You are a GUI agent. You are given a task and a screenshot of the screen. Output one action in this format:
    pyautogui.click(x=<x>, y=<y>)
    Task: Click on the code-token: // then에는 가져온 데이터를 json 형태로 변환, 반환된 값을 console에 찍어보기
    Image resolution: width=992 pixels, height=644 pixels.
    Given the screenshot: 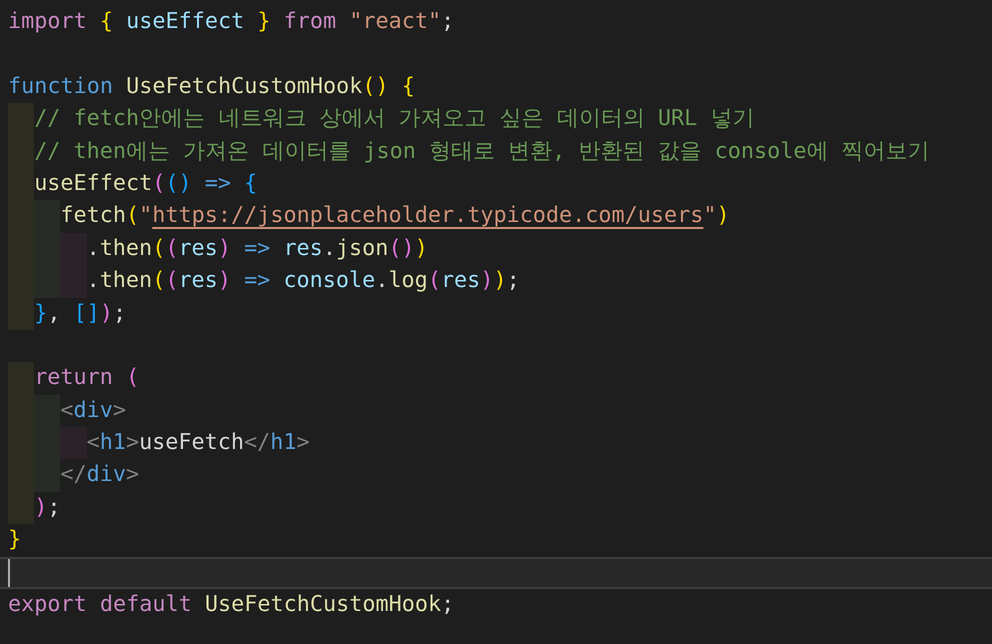 What is the action you would take?
    pyautogui.click(x=482, y=152)
    